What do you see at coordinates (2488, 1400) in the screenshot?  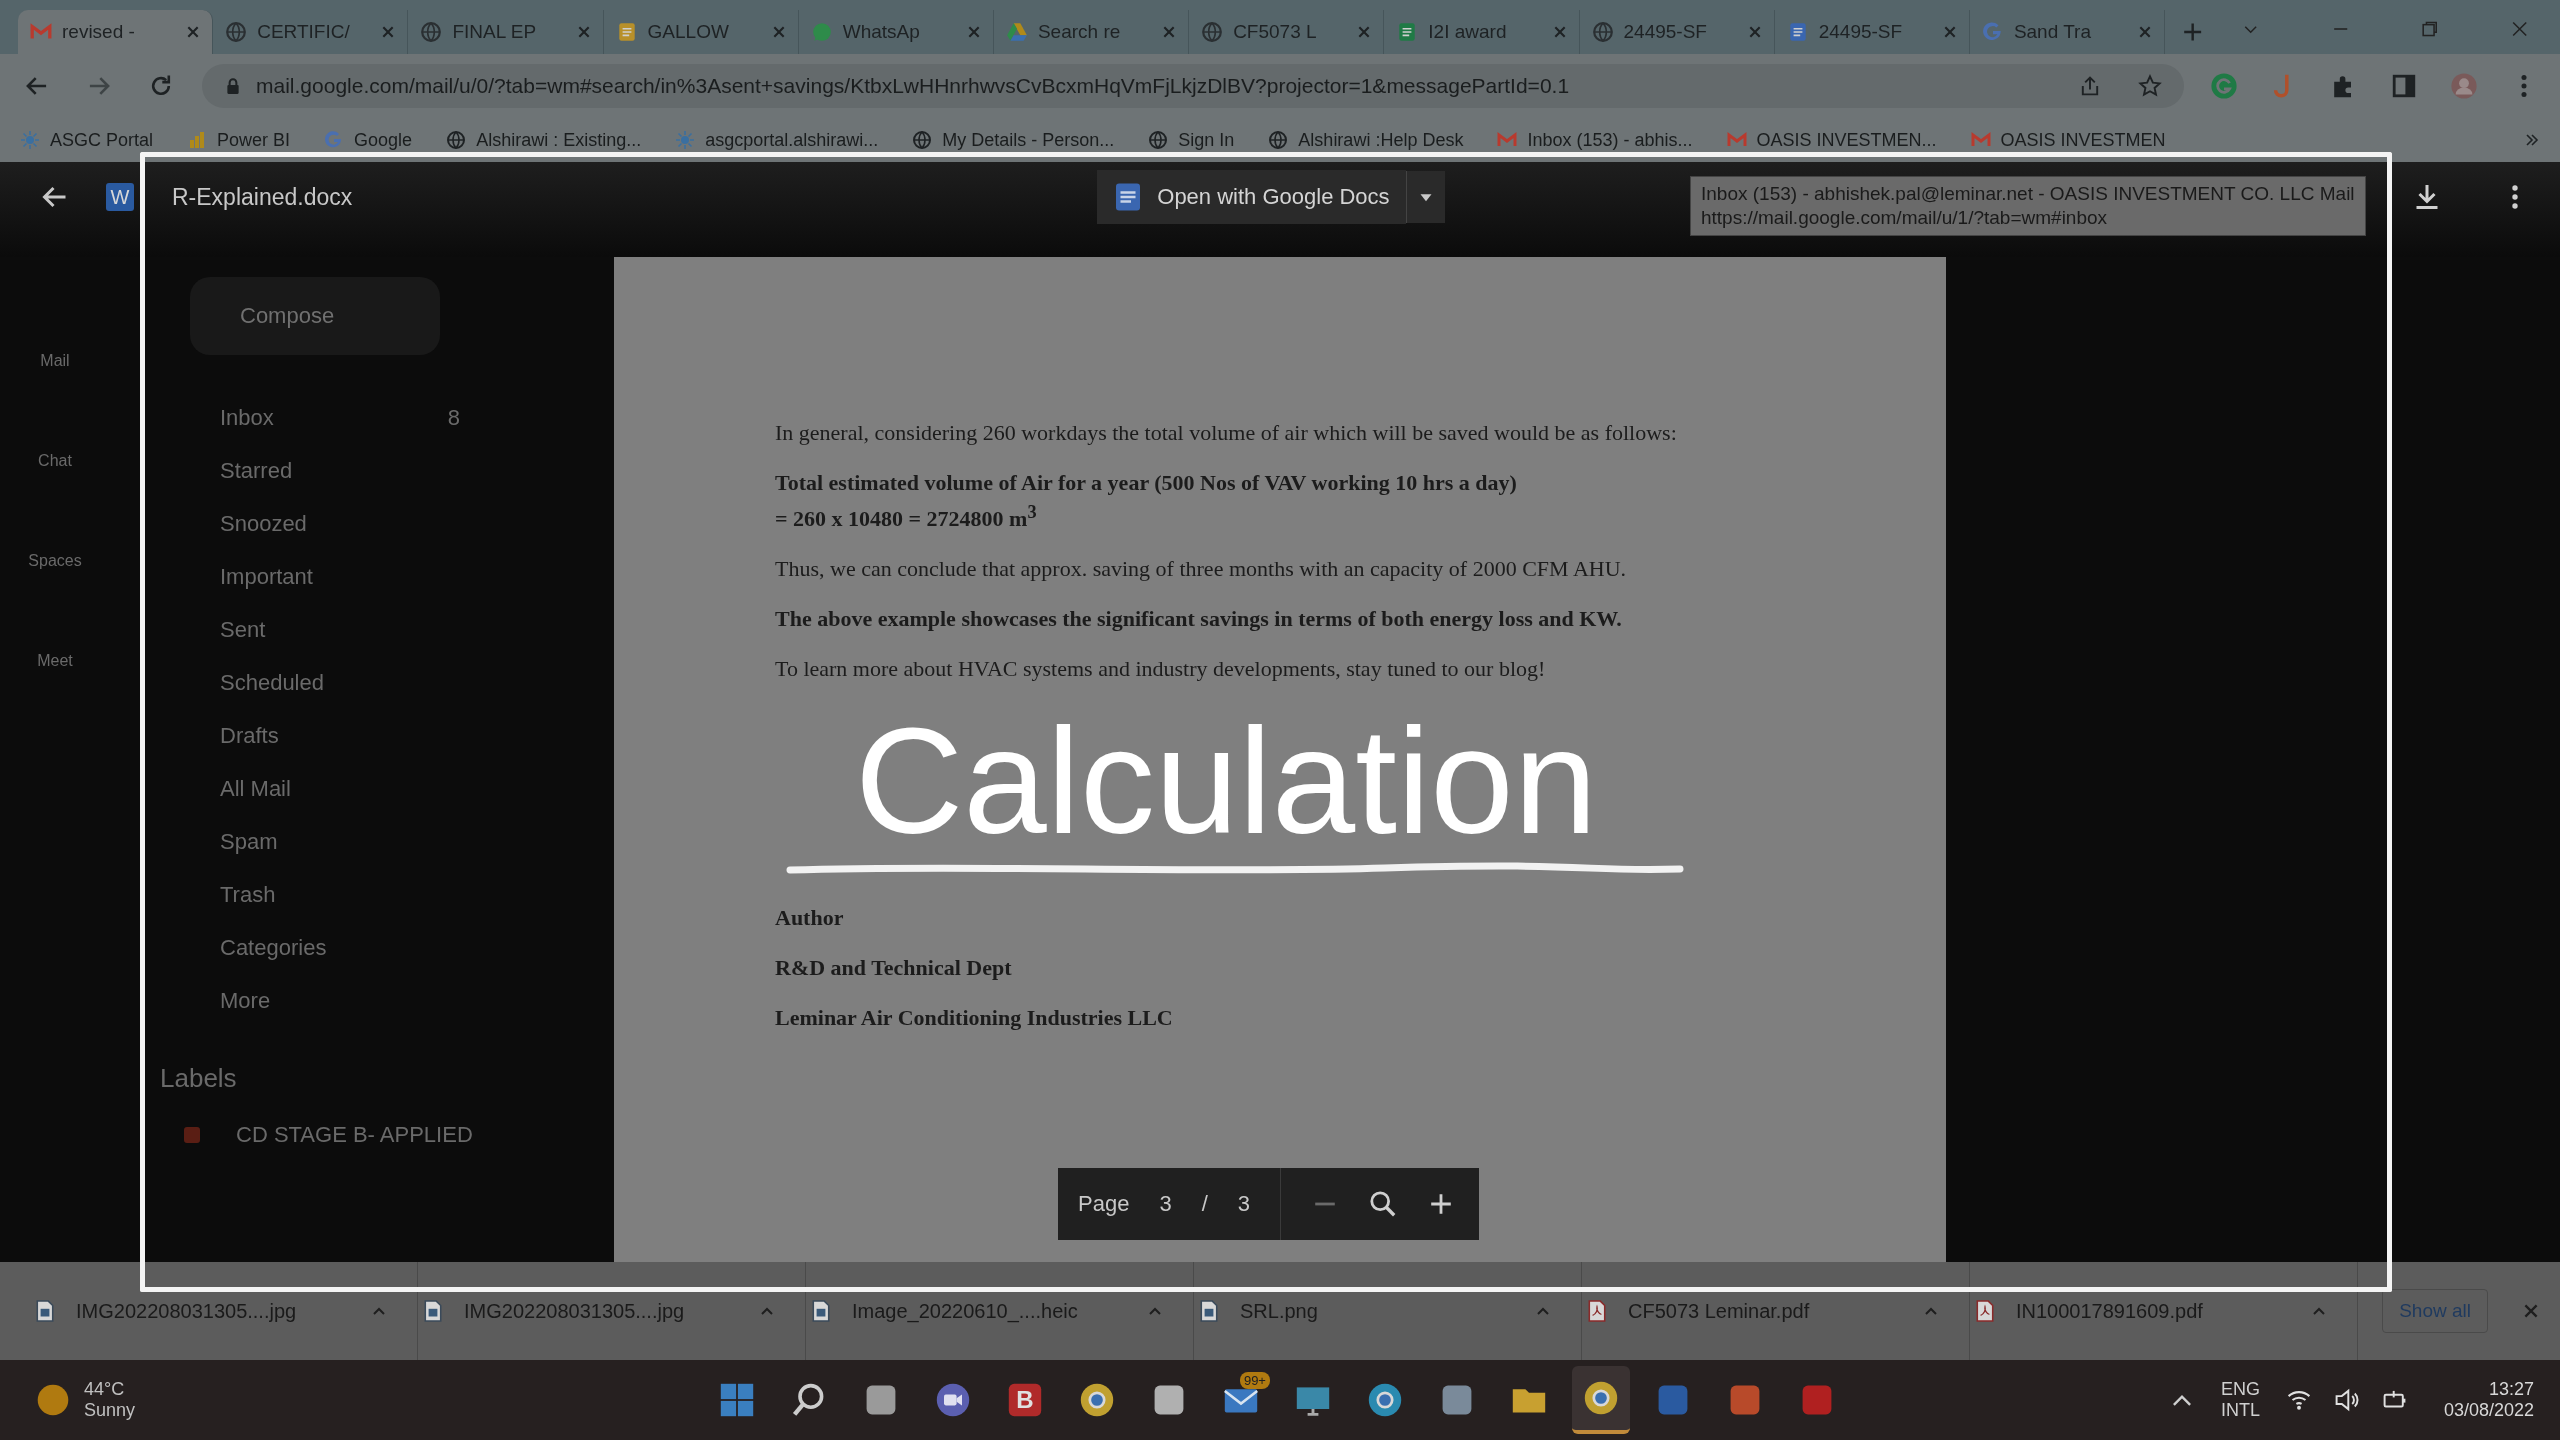 I see `clock: 13:27 03/08/2022` at bounding box center [2488, 1400].